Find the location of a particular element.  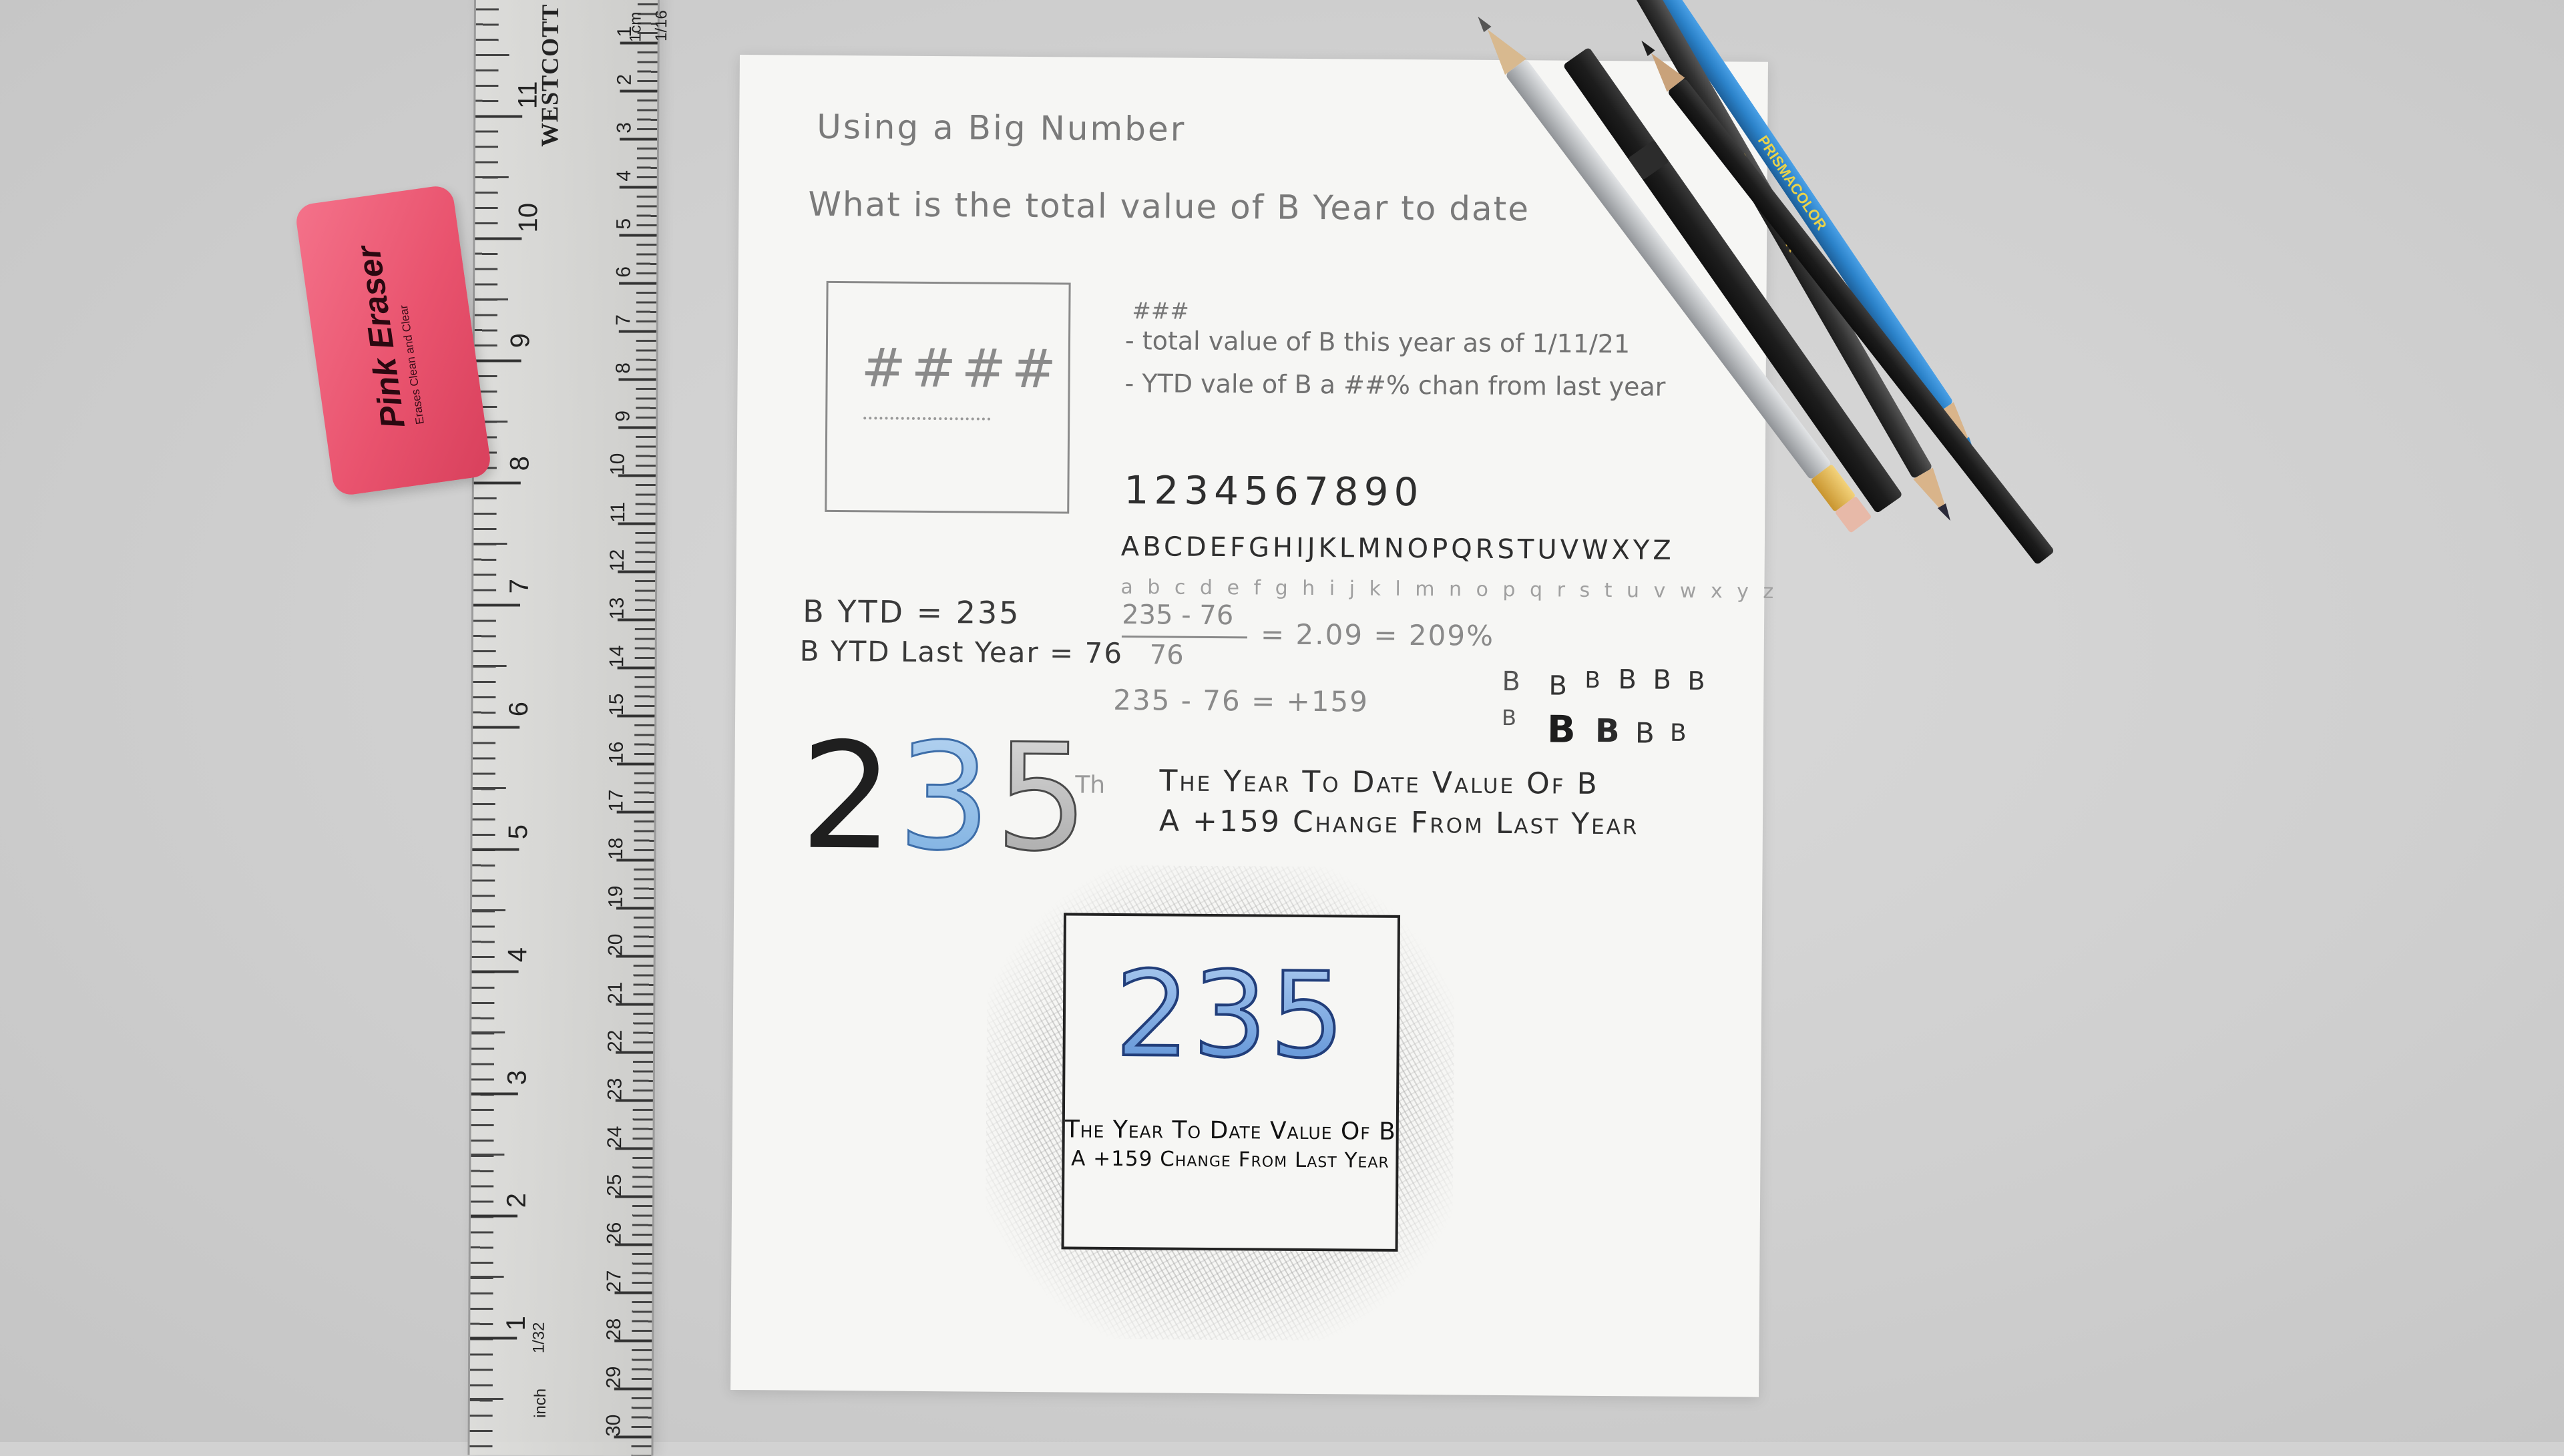

ruler-fraction-label: 1/32 is located at coordinates (538, 1338).